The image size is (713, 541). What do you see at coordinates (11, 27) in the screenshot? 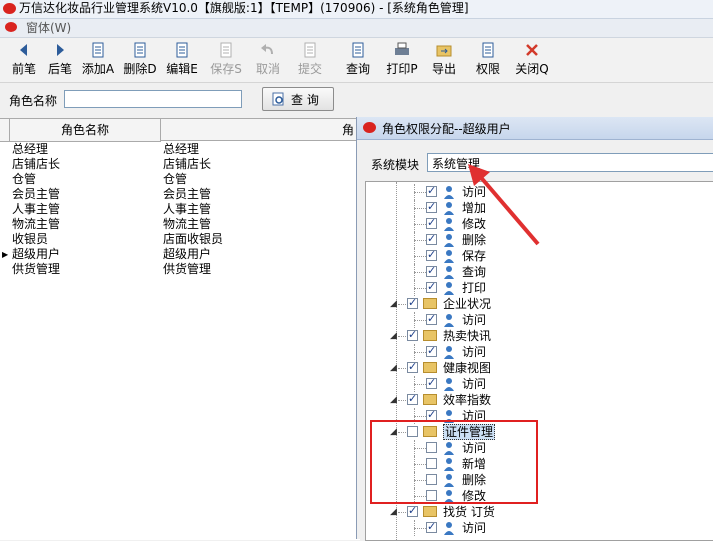
I see `app-menu-icon` at bounding box center [11, 27].